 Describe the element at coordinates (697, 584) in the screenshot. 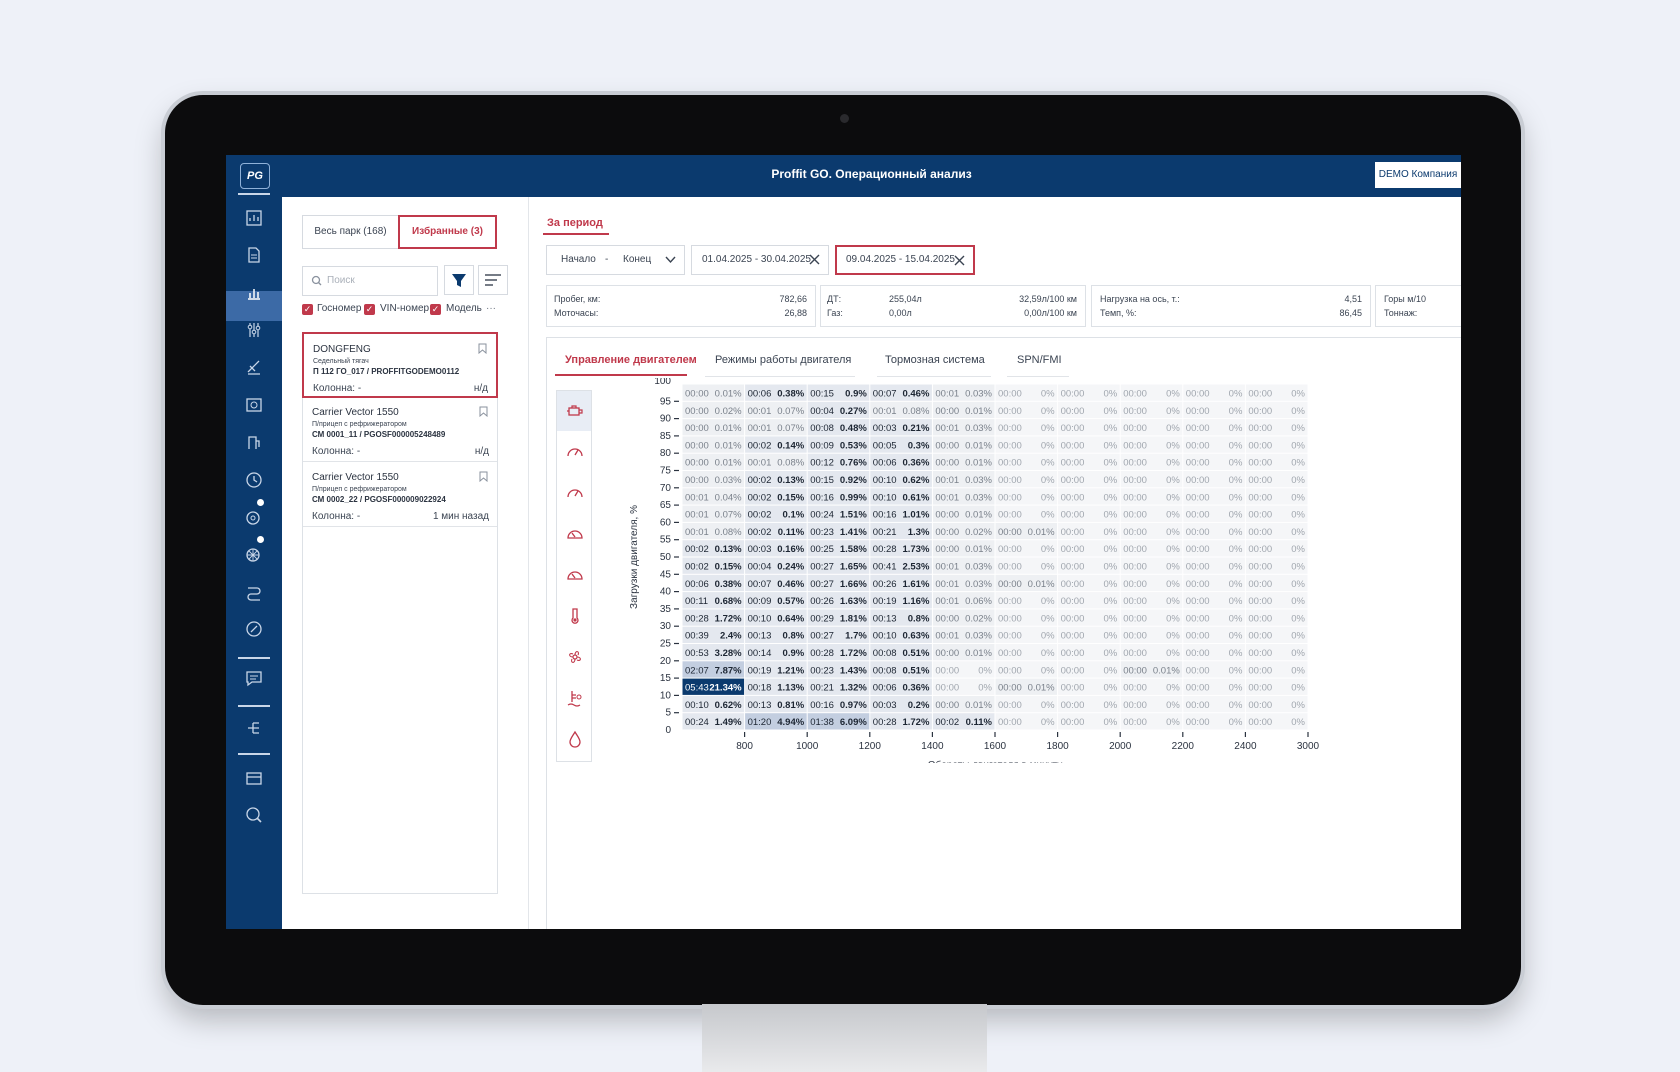

I see `heatmap-cell-time: 00:06` at that location.